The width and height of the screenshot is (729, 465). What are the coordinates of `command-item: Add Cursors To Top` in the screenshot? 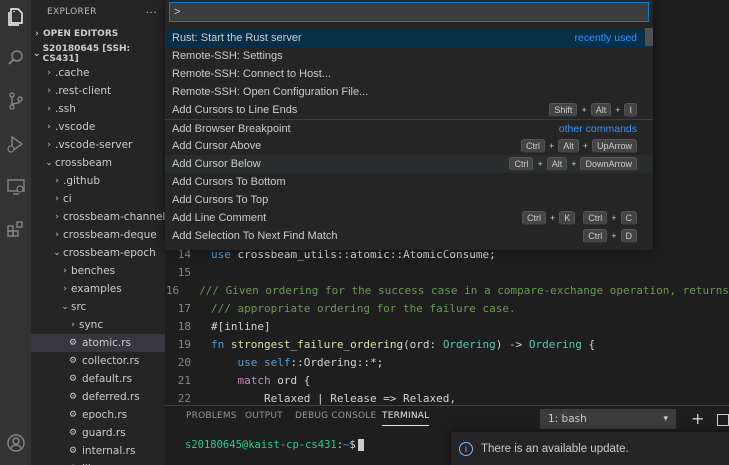 It's located at (409, 200).